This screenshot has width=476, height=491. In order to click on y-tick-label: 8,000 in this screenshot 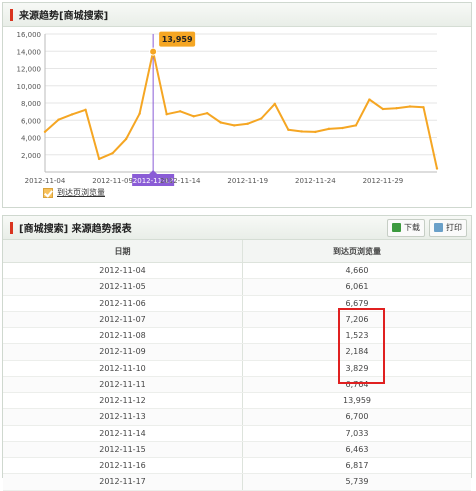, I will do `click(31, 104)`.